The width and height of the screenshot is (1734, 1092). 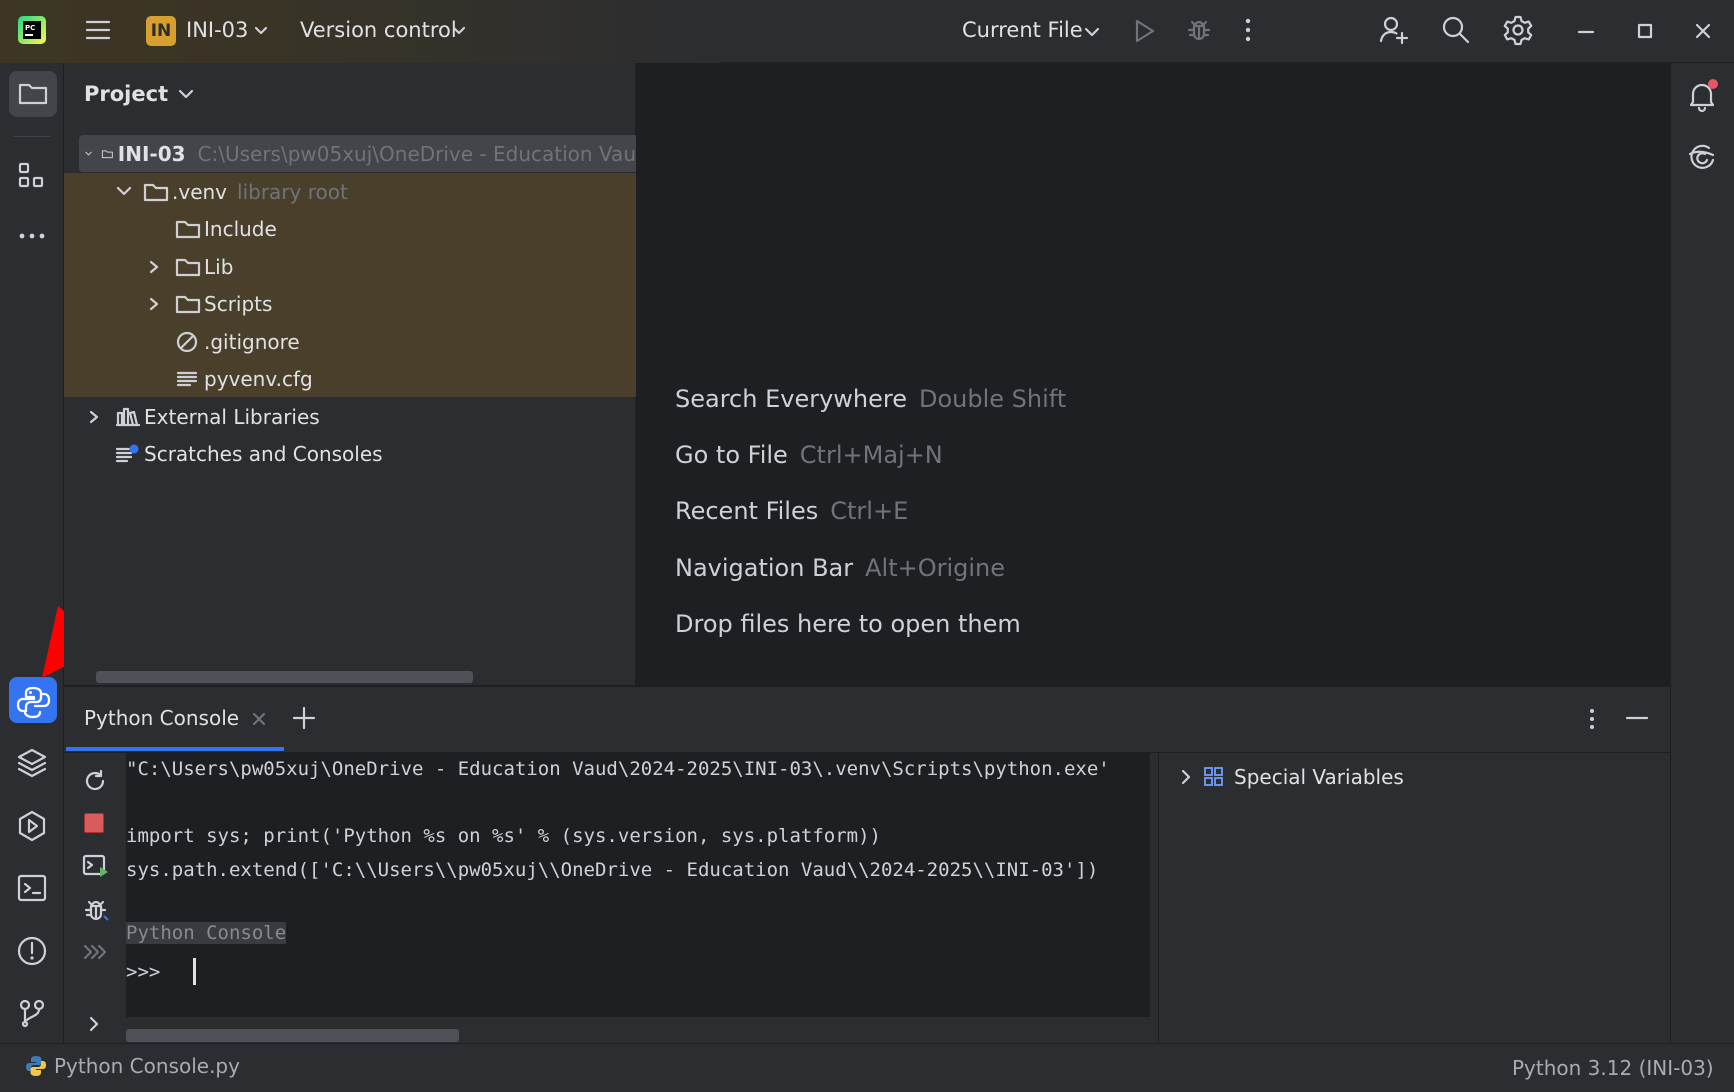 I want to click on console-prompt: >>>, so click(x=143, y=972).